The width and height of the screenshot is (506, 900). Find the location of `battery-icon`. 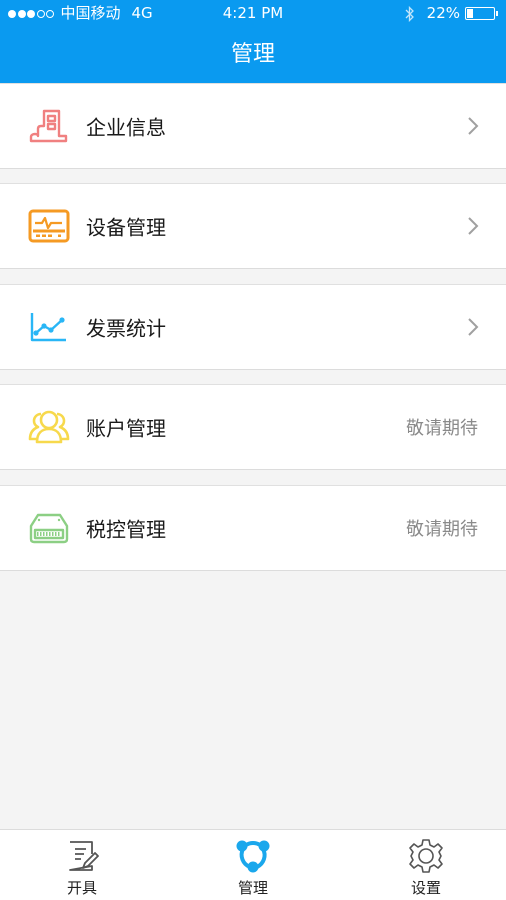

battery-icon is located at coordinates (481, 13).